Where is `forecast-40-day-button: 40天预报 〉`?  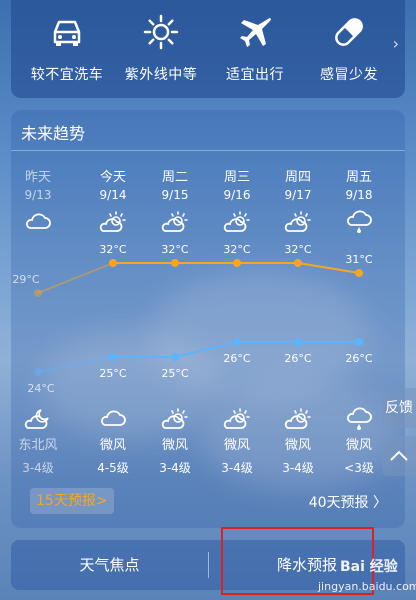 forecast-40-day-button: 40天预报 〉 is located at coordinates (348, 502).